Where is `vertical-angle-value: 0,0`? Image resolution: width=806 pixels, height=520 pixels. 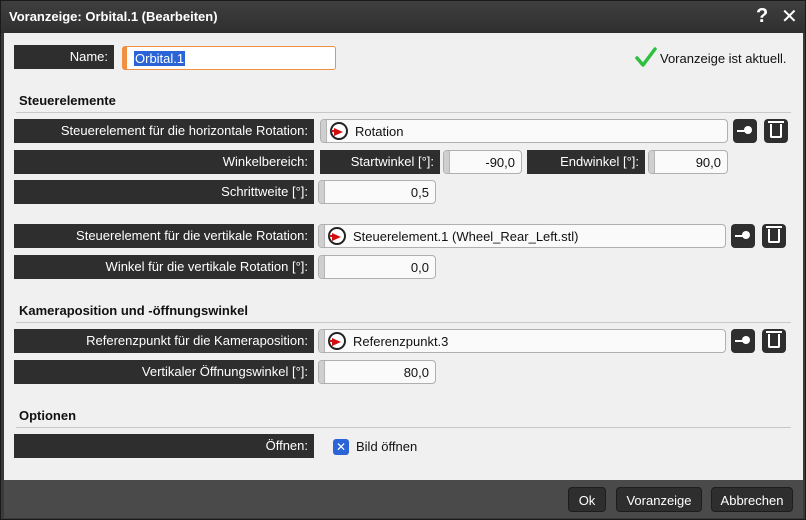 vertical-angle-value: 0,0 is located at coordinates (419, 267).